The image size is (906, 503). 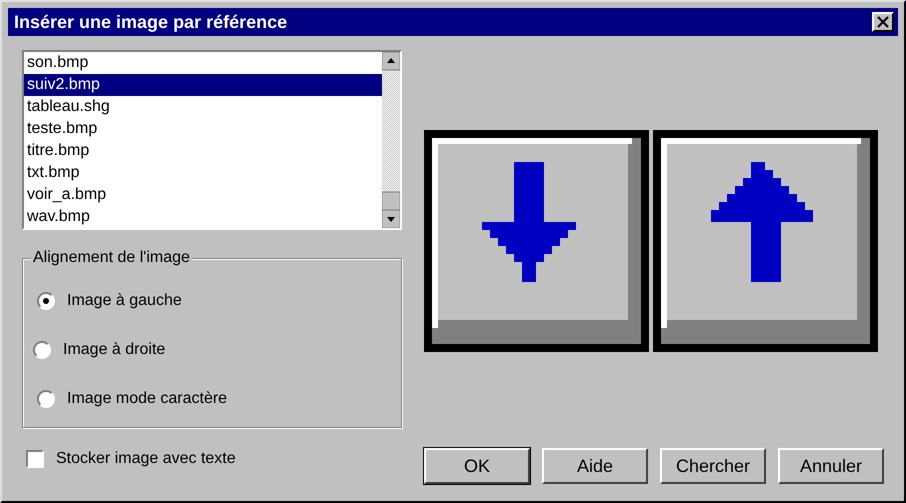 What do you see at coordinates (831, 466) in the screenshot?
I see `dialog-button: Annuler` at bounding box center [831, 466].